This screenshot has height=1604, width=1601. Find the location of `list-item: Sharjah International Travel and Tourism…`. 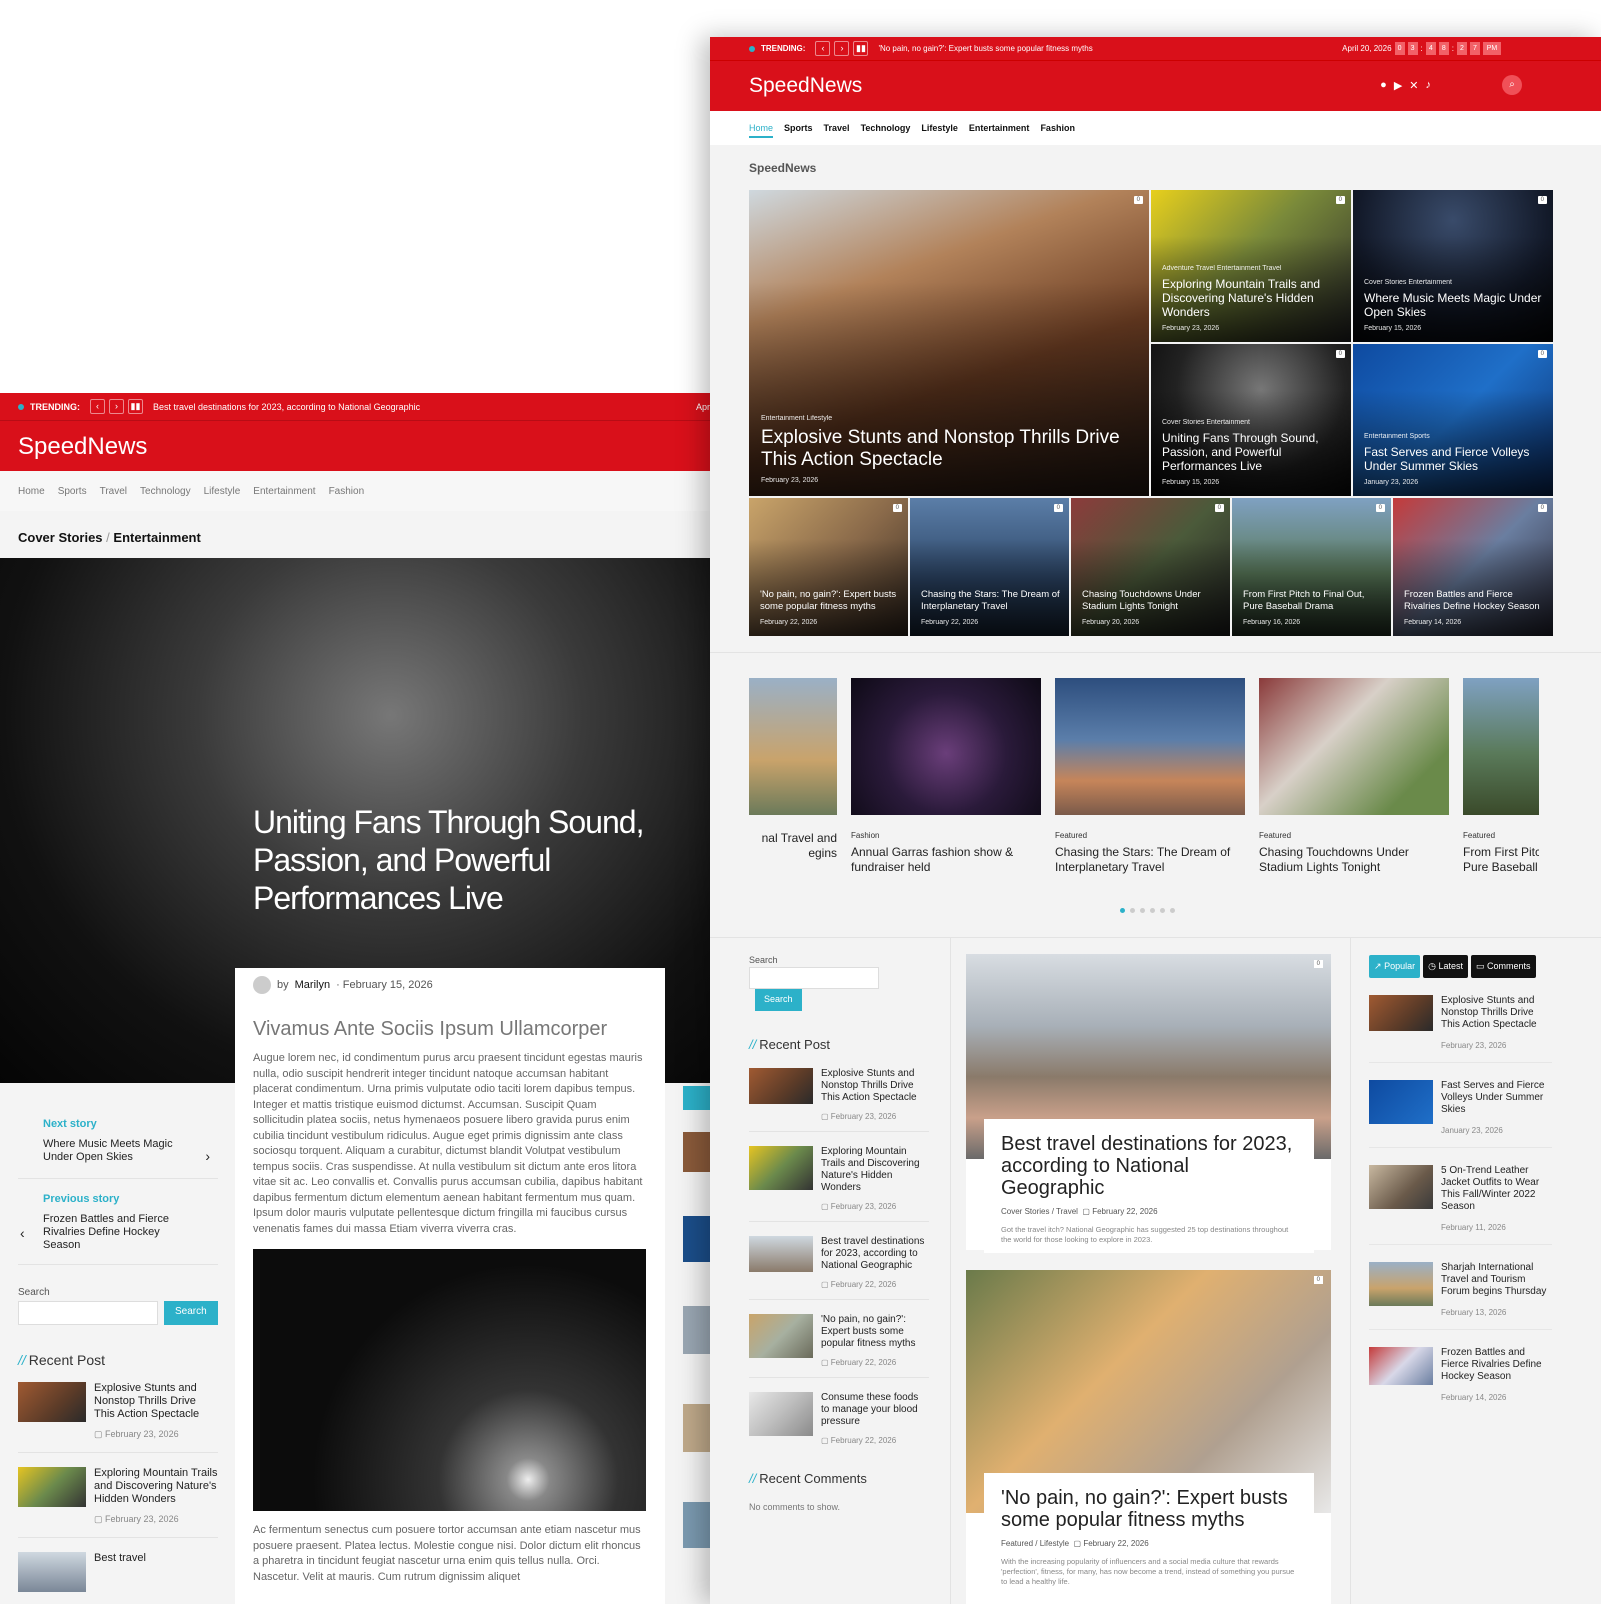

list-item: Sharjah International Travel and Tourism… is located at coordinates (1460, 1296).